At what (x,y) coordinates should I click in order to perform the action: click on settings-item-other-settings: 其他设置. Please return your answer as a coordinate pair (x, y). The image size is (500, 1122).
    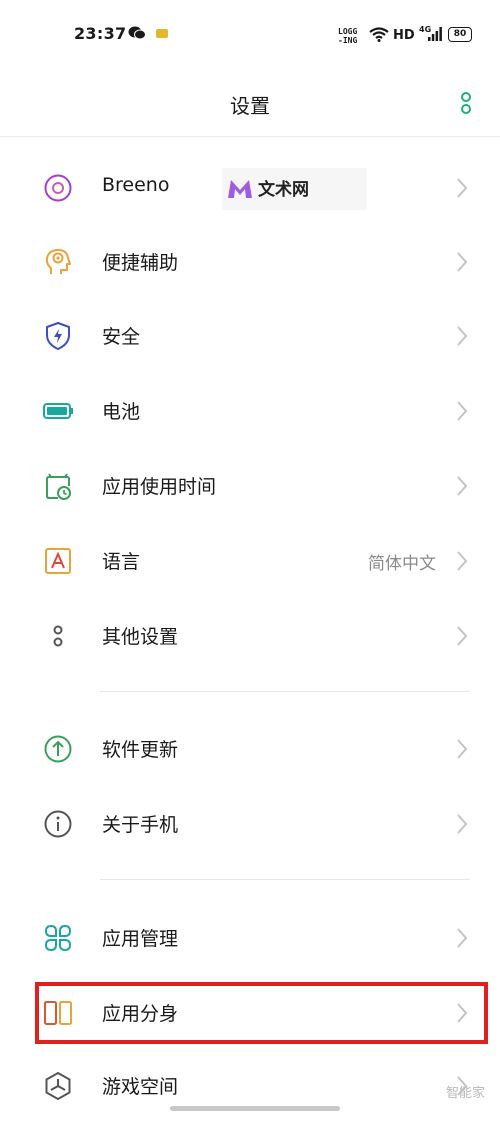
    Looking at the image, I should click on (250, 635).